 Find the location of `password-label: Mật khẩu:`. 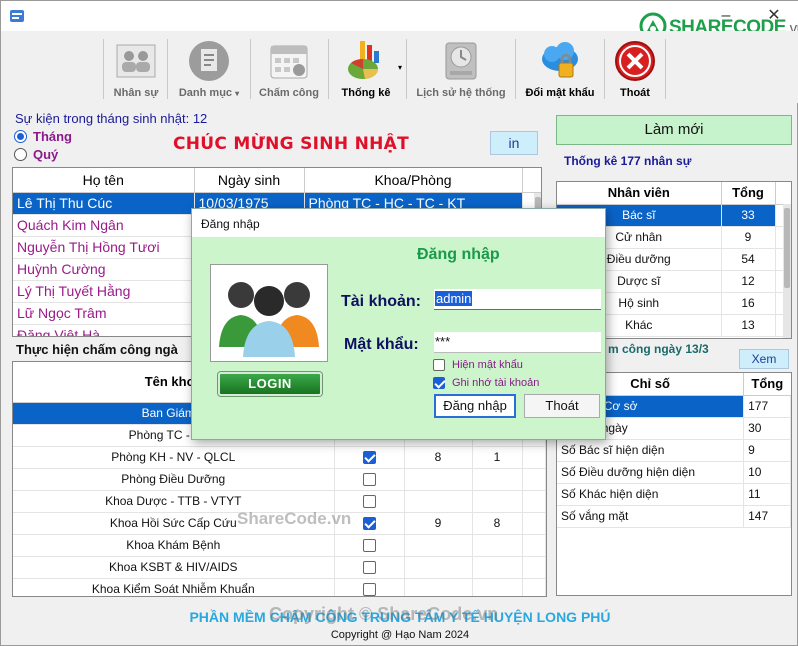

password-label: Mật khẩu: is located at coordinates (381, 344).